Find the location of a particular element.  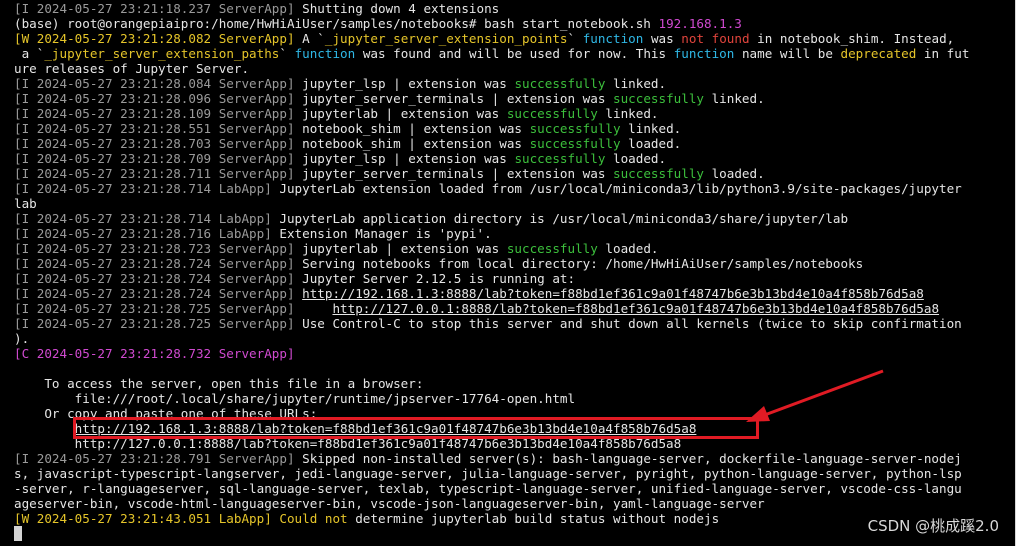

terminal-text-segment: Shutting down 4 extensions is located at coordinates (401, 8).